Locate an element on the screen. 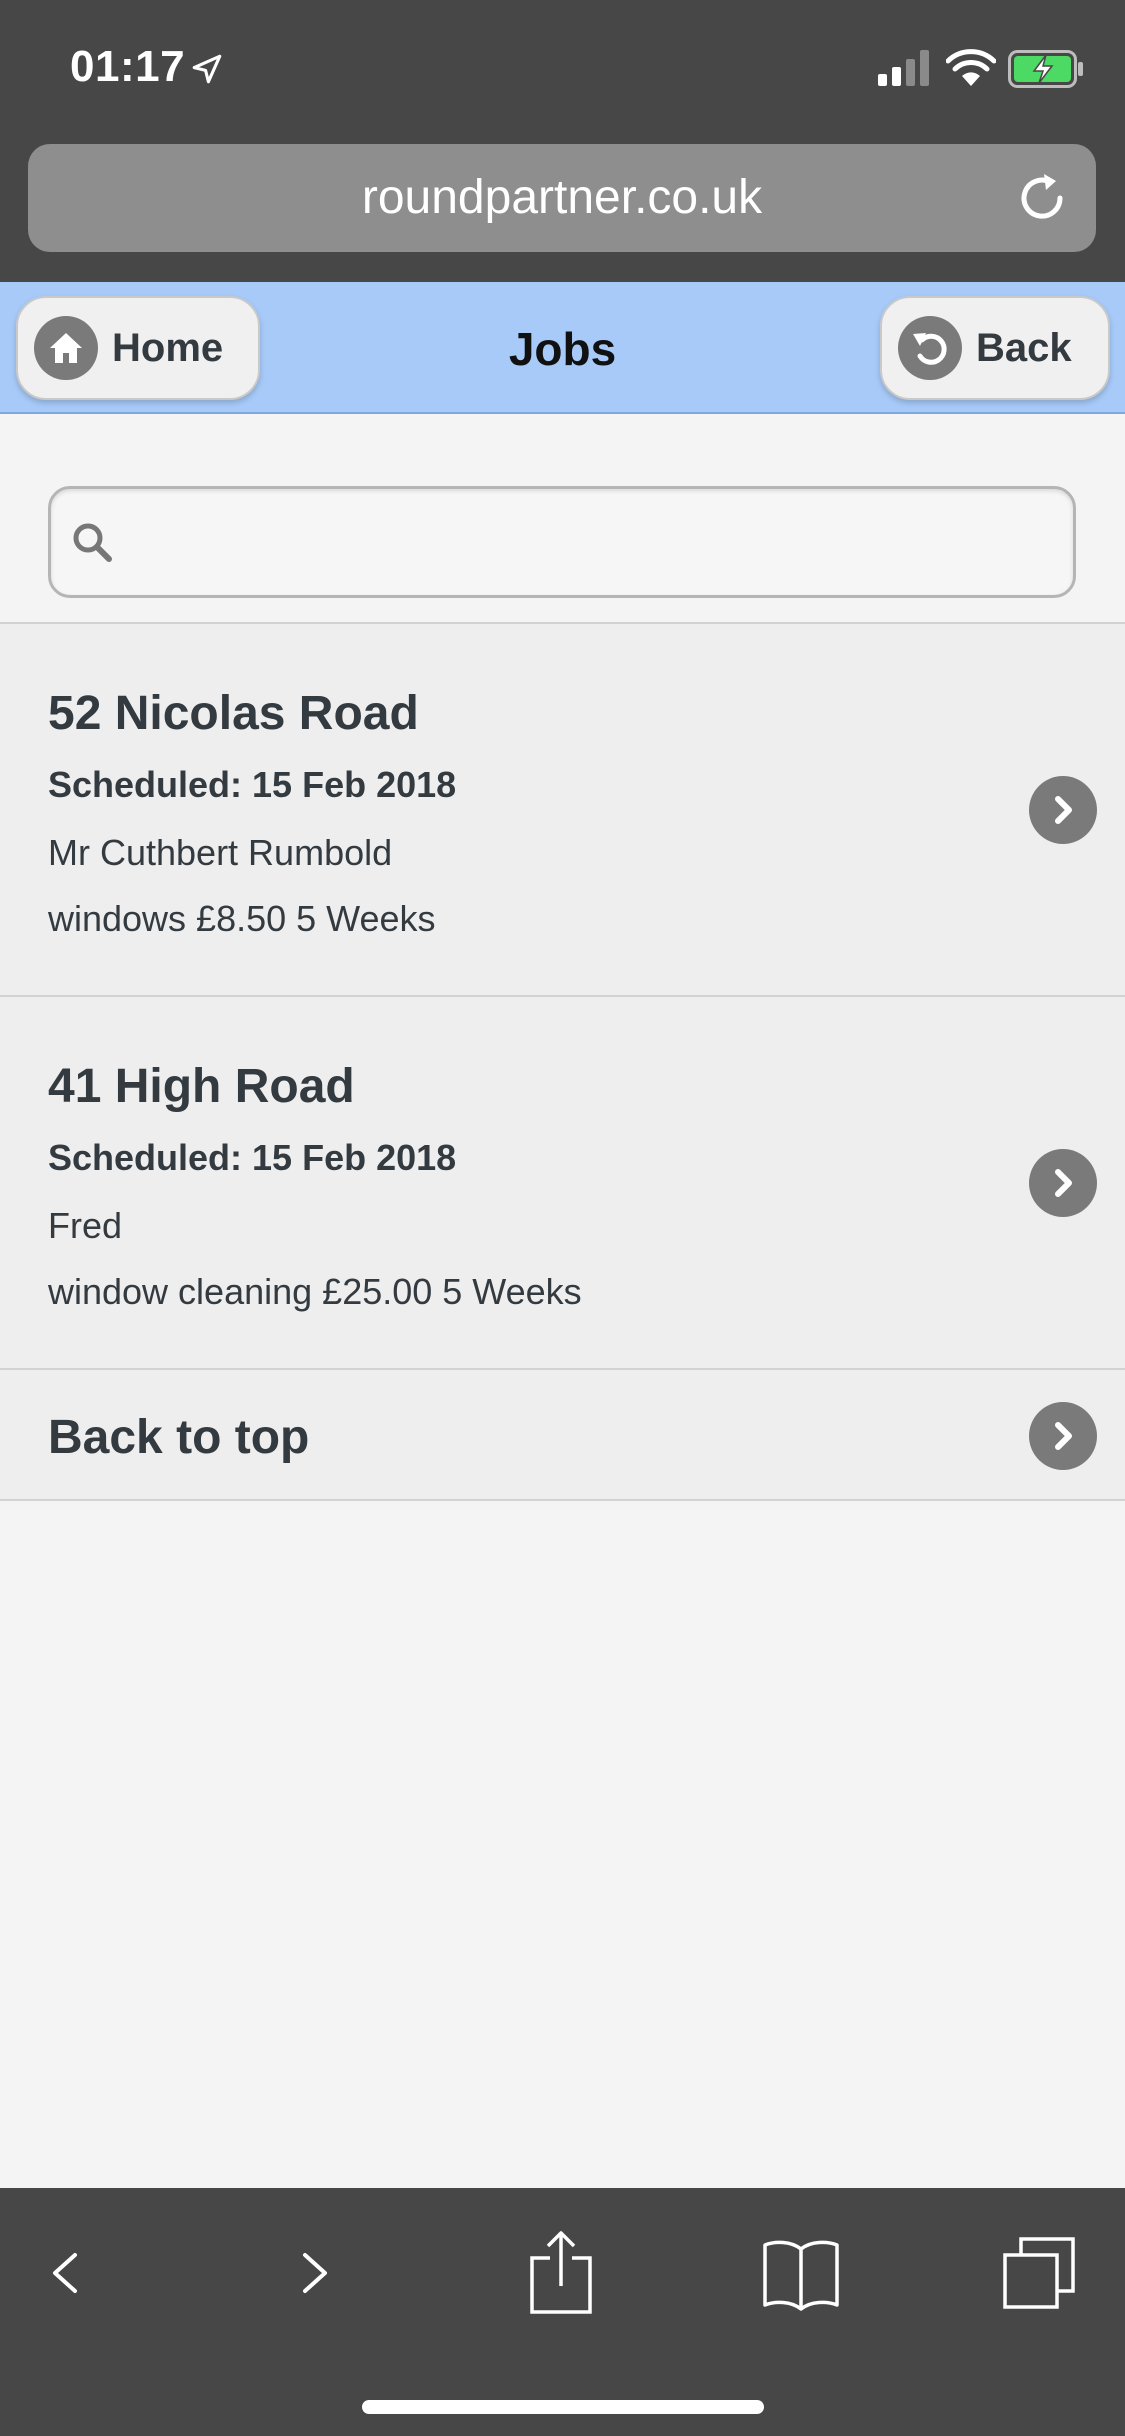  job-address: 41 High Road is located at coordinates (201, 1086).